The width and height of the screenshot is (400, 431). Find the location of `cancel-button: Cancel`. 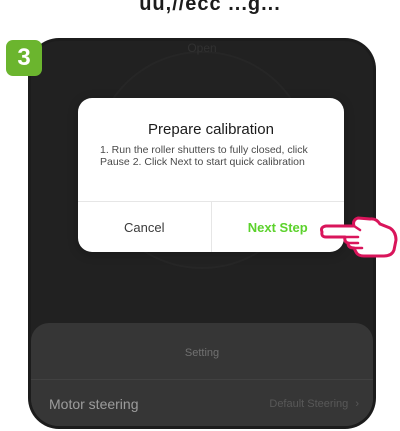

cancel-button: Cancel is located at coordinates (145, 227).